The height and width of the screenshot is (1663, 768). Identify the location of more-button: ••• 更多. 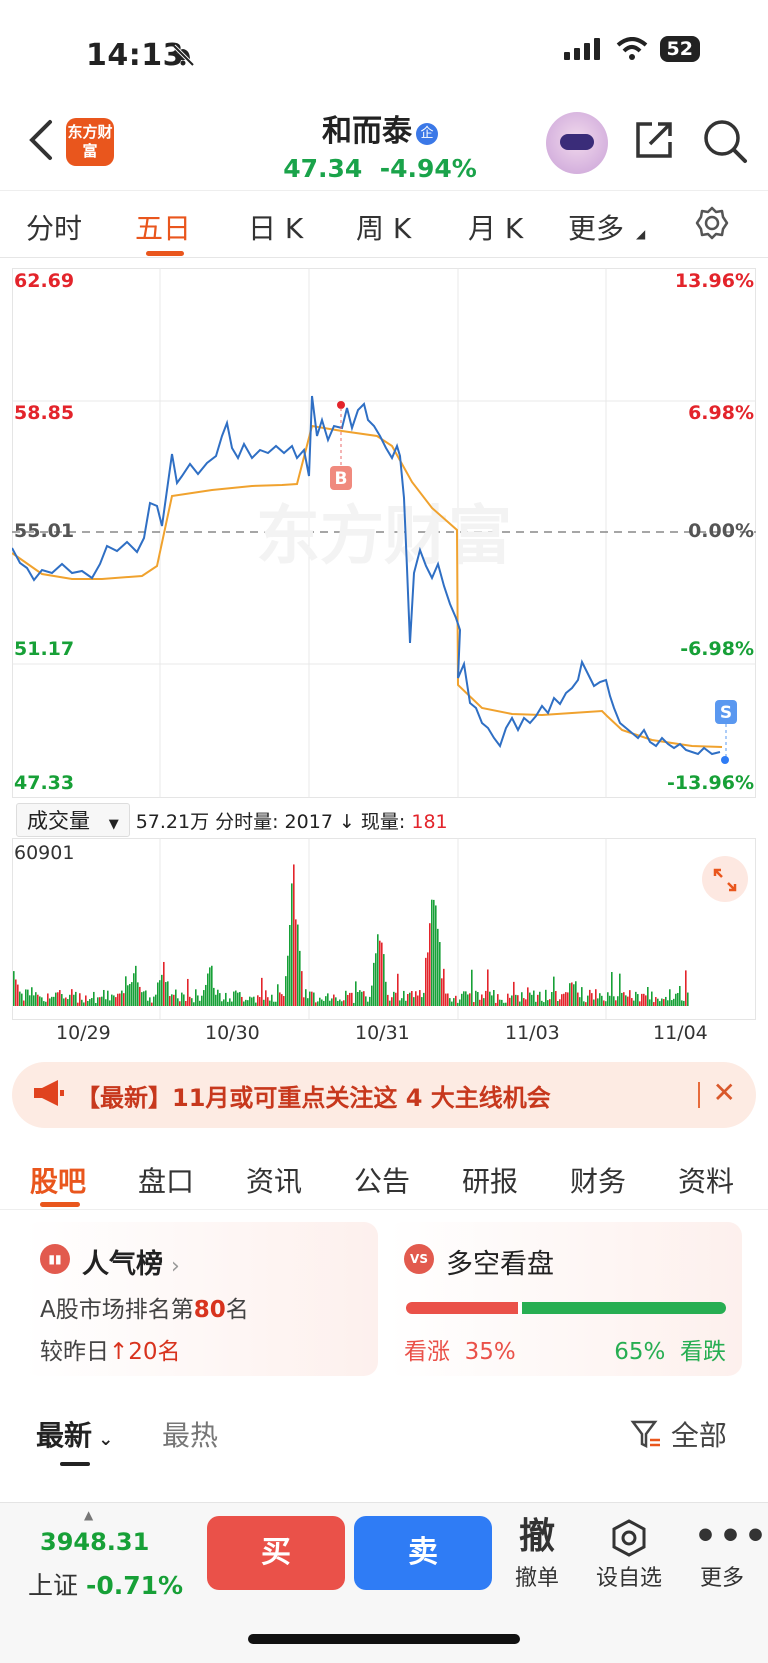
(730, 1553).